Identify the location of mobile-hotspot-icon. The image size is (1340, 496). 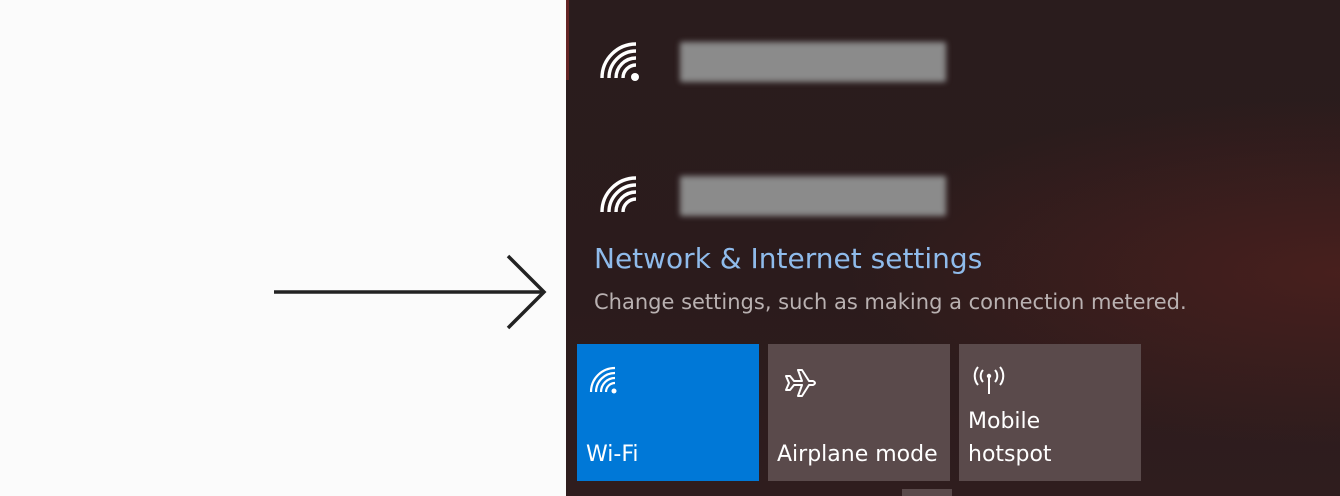
(989, 380).